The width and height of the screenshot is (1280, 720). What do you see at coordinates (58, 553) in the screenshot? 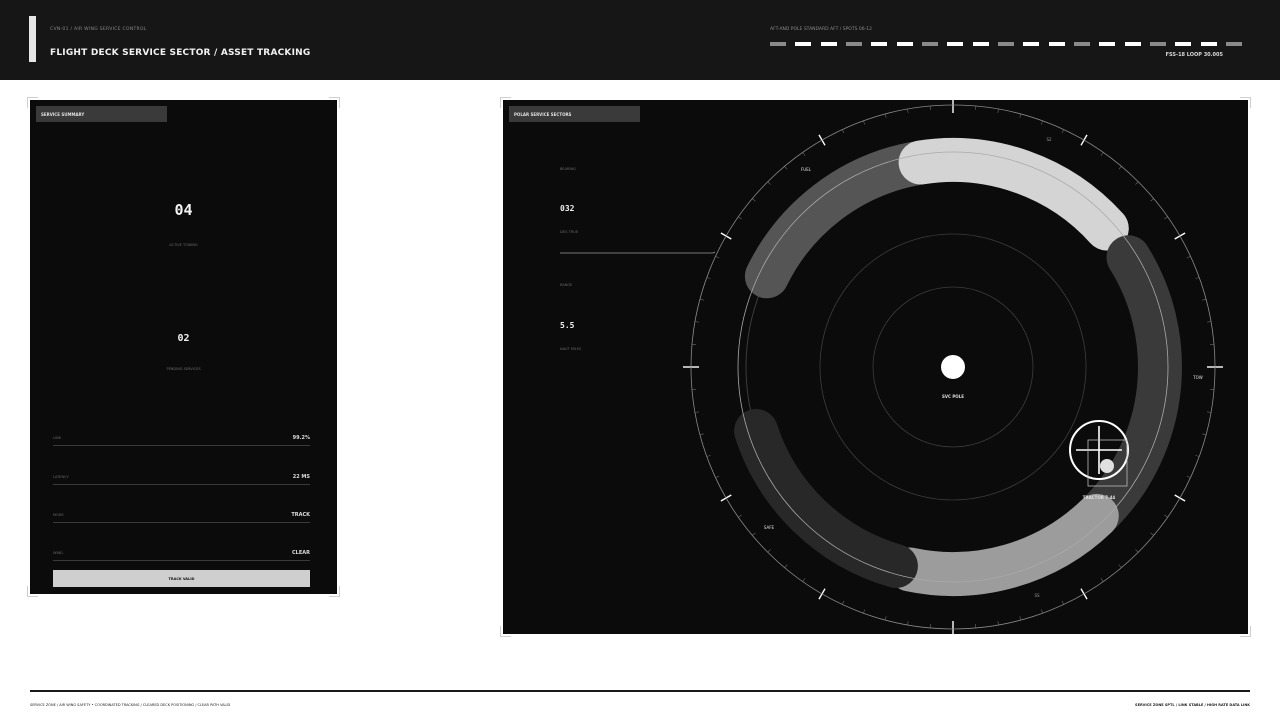
I see `stat-key: WIND` at bounding box center [58, 553].